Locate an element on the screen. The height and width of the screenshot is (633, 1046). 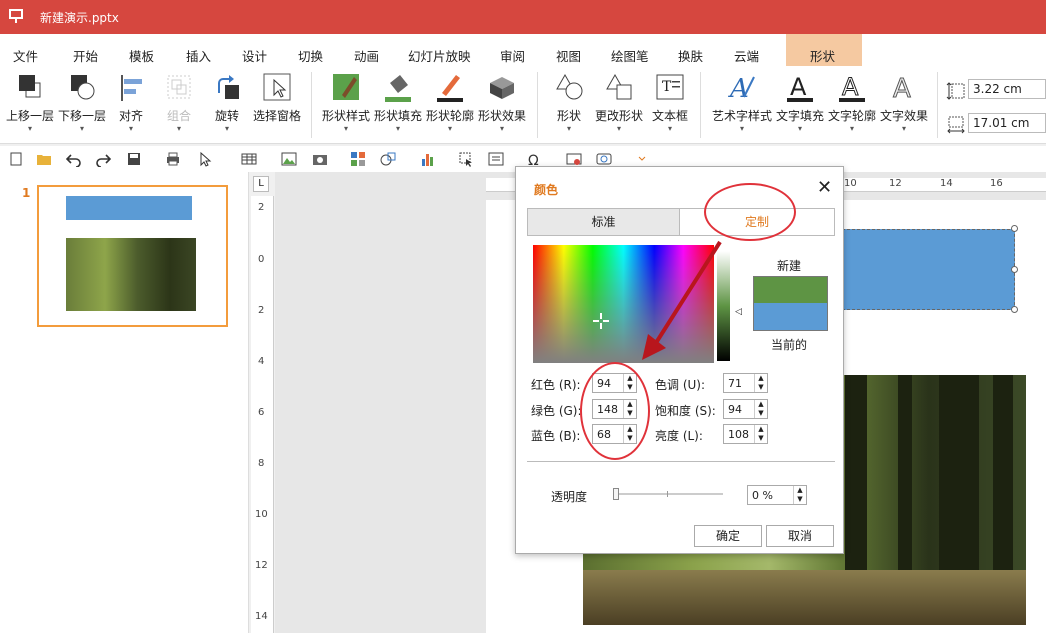
screenshot-icon is located at coordinates (320, 159).